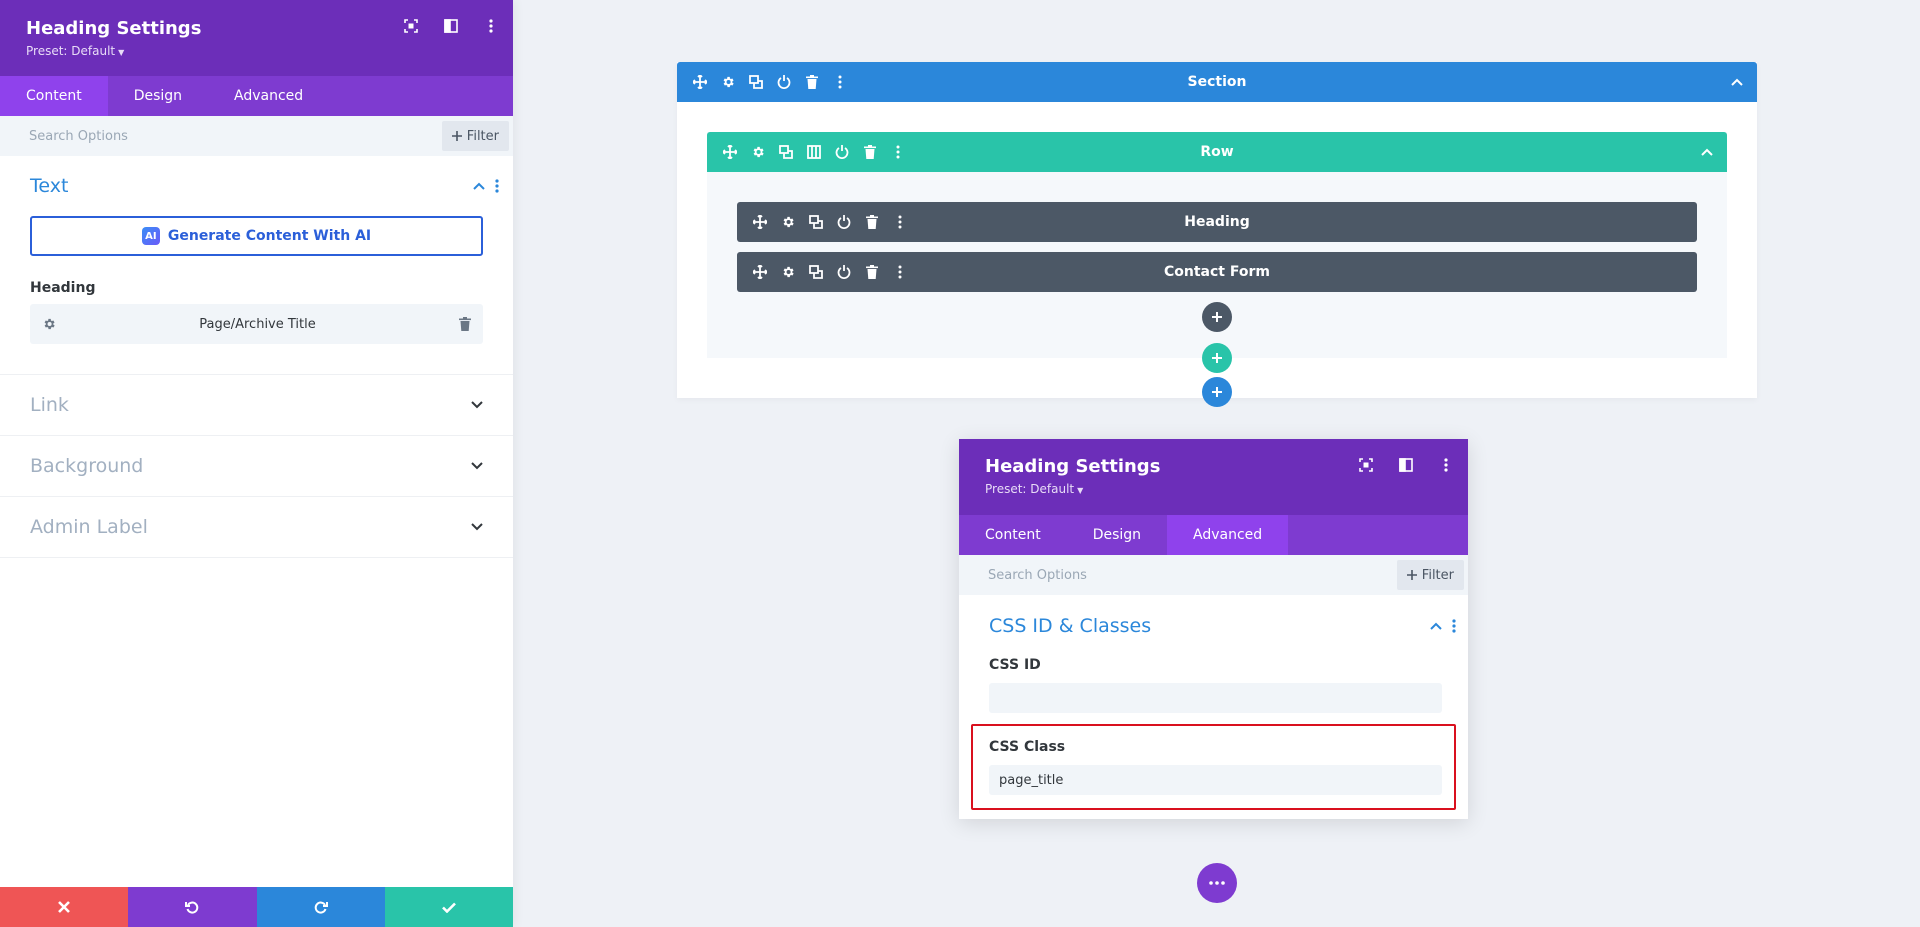  I want to click on caret-down-icon: ▼, so click(1080, 490).